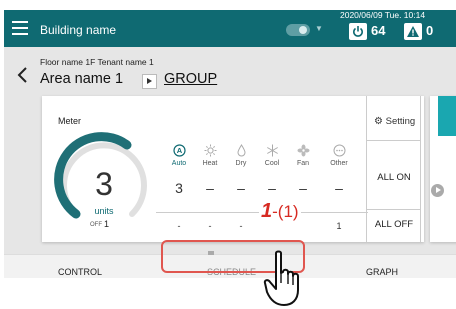 The image size is (456, 309). Describe the element at coordinates (394, 177) in the screenshot. I see `all-on-button: ALL ON` at that location.